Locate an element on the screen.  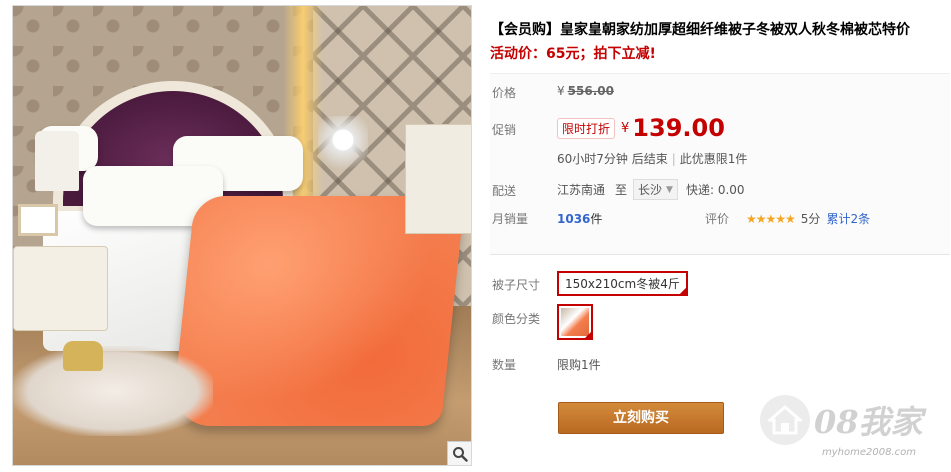
sales-row: 1036 件 is located at coordinates (579, 218).